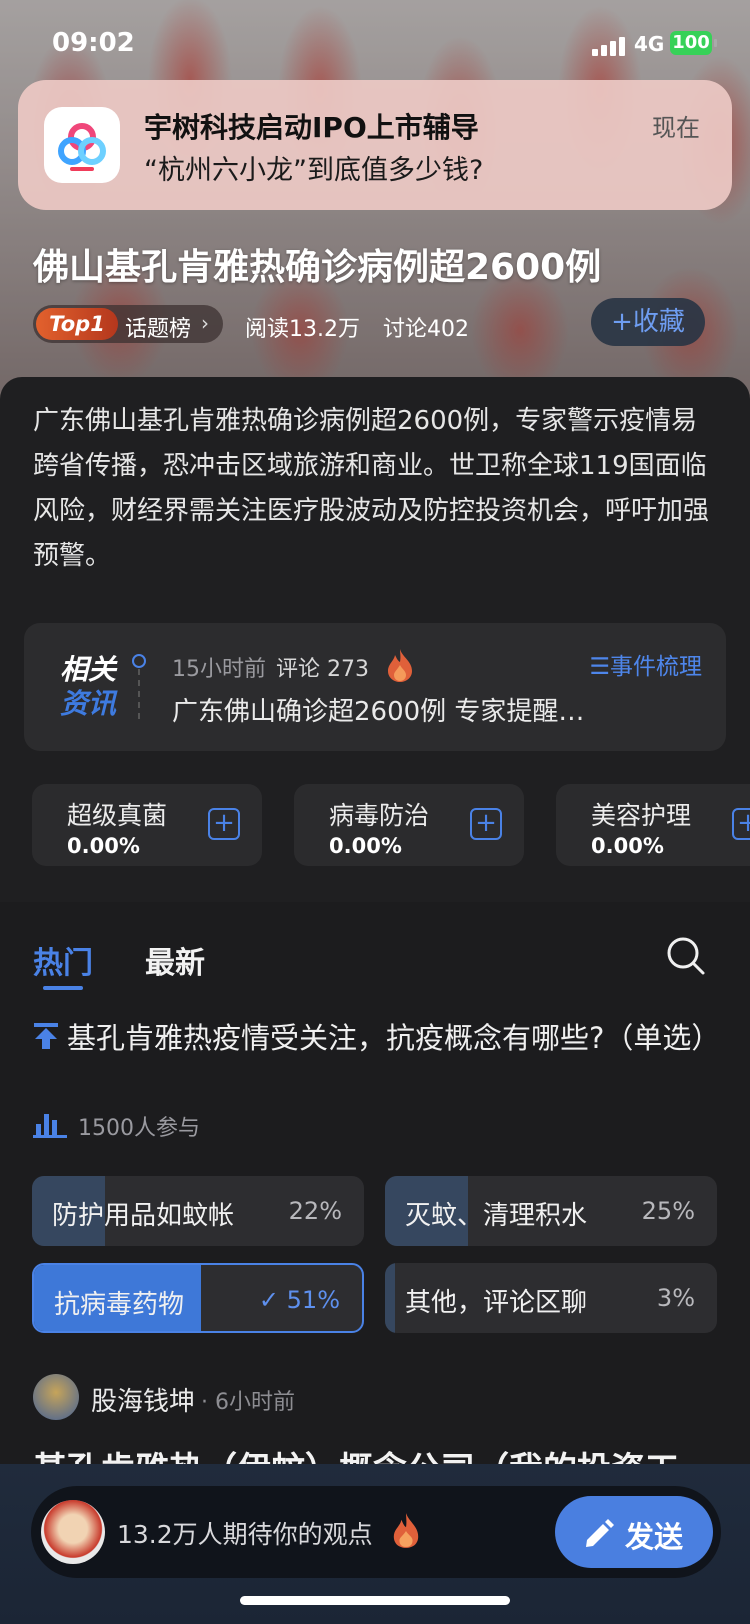 The height and width of the screenshot is (1624, 750). Describe the element at coordinates (622, 322) in the screenshot. I see `plus-icon: +` at that location.